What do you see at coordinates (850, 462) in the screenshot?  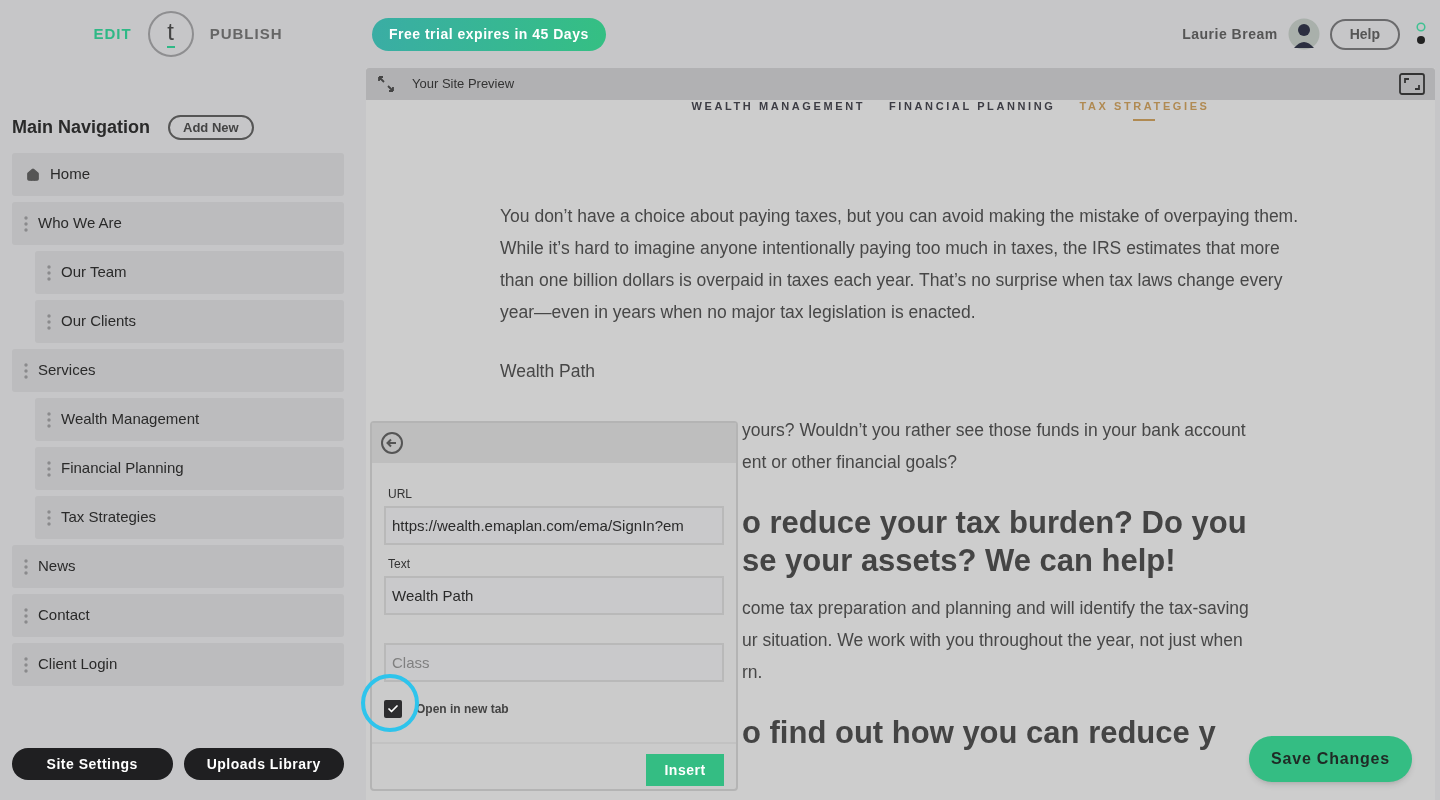 I see `body-text: ent or other financial goals?` at bounding box center [850, 462].